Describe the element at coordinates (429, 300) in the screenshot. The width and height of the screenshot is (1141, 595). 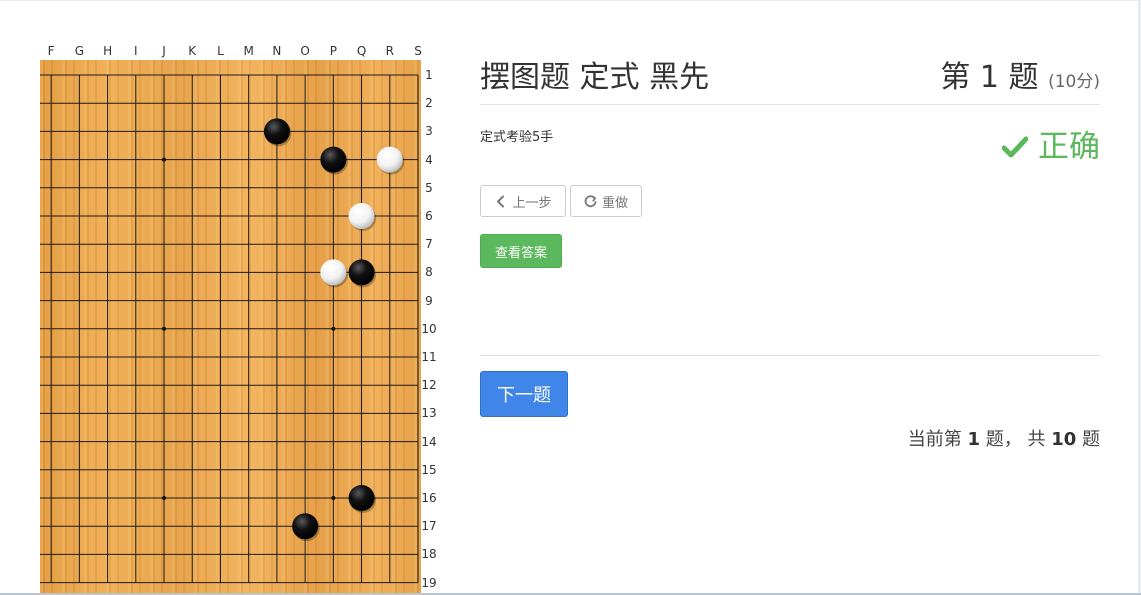
I see `row-label-9: 9` at that location.